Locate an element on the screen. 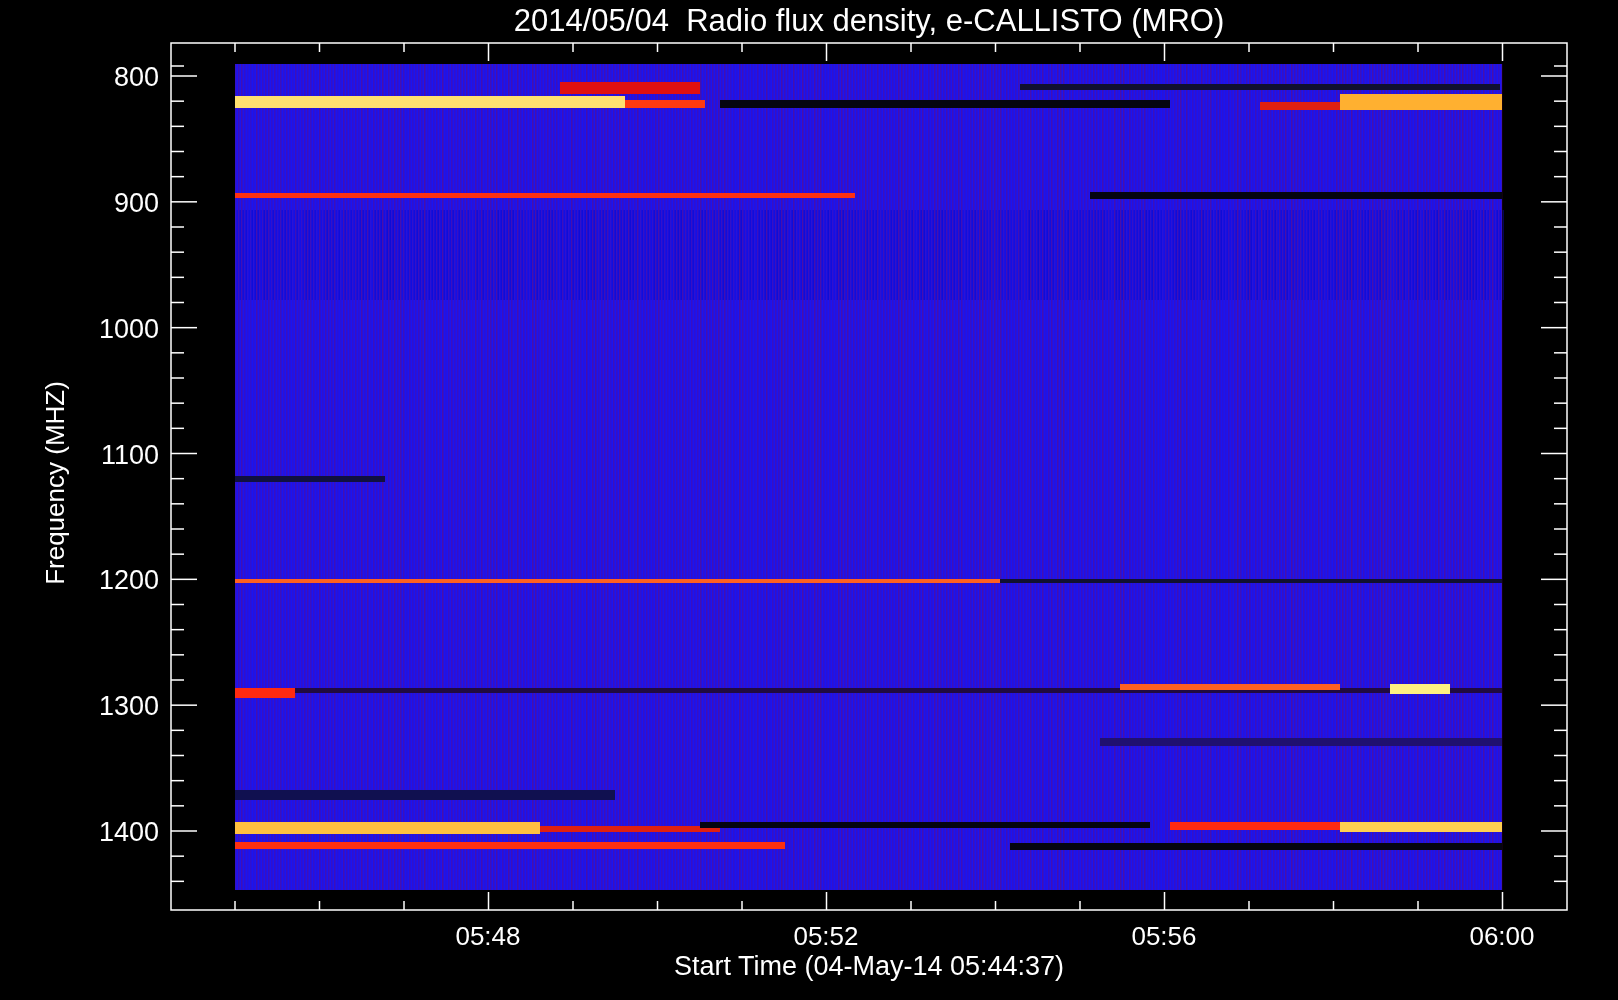  y-tick-label: 1300 is located at coordinates (128, 706).